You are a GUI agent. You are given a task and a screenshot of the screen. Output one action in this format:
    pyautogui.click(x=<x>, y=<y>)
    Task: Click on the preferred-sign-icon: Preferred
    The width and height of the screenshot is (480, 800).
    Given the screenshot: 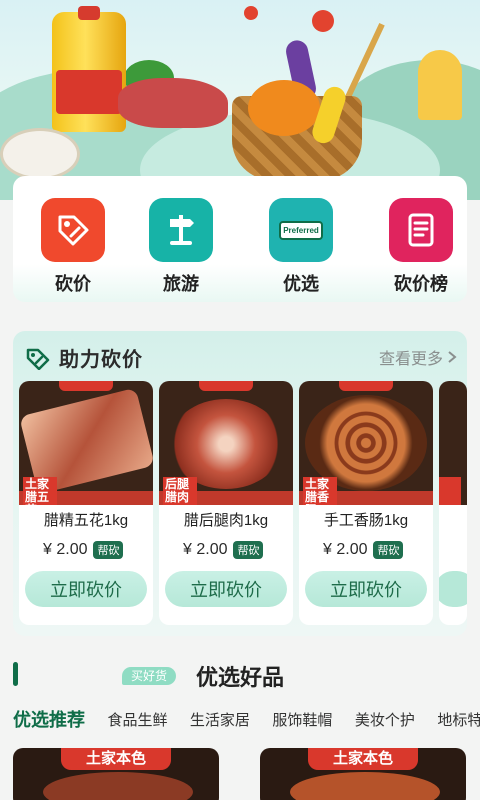 What is the action you would take?
    pyautogui.click(x=301, y=230)
    